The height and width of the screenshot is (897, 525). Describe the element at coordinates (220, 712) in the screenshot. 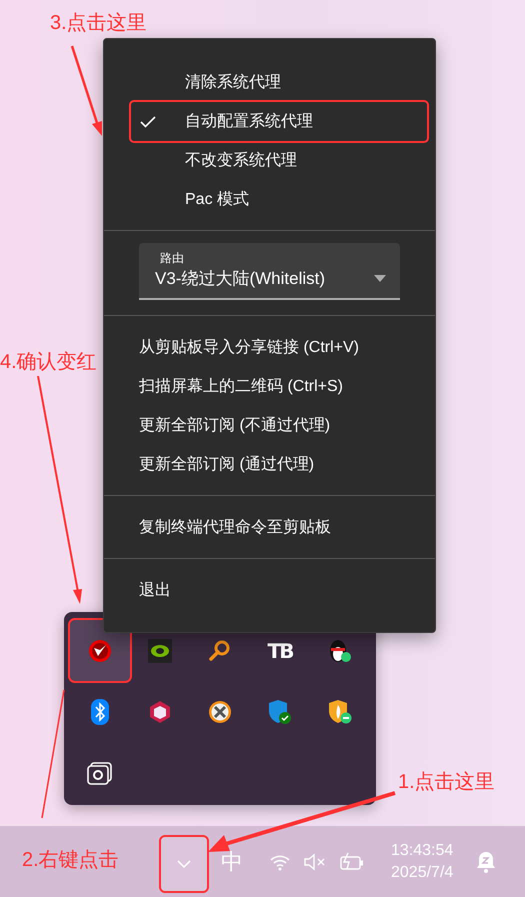

I see `cross-circle-icon` at that location.